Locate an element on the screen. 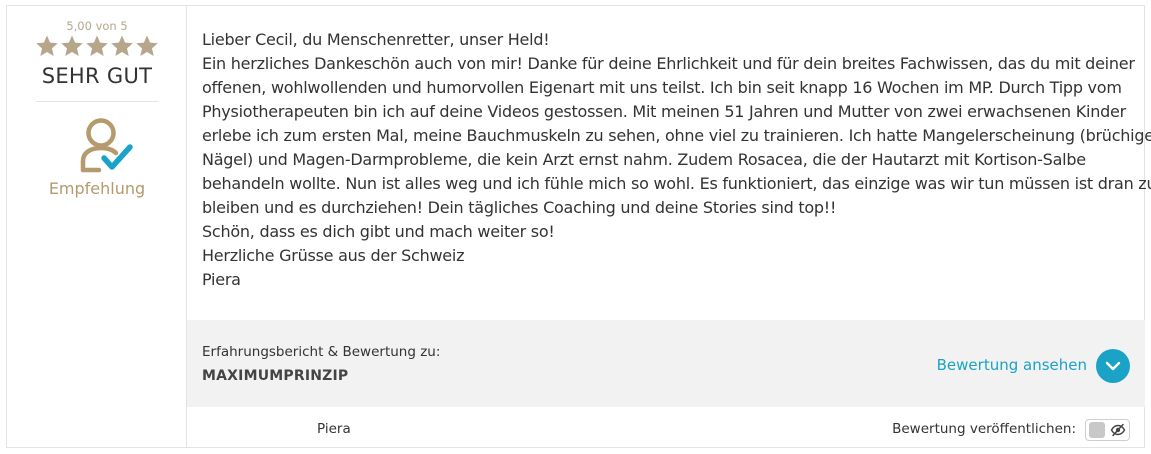 This screenshot has height=454, width=1151. footer-row: Piera Bewertung veröffentlichen: is located at coordinates (666, 427).